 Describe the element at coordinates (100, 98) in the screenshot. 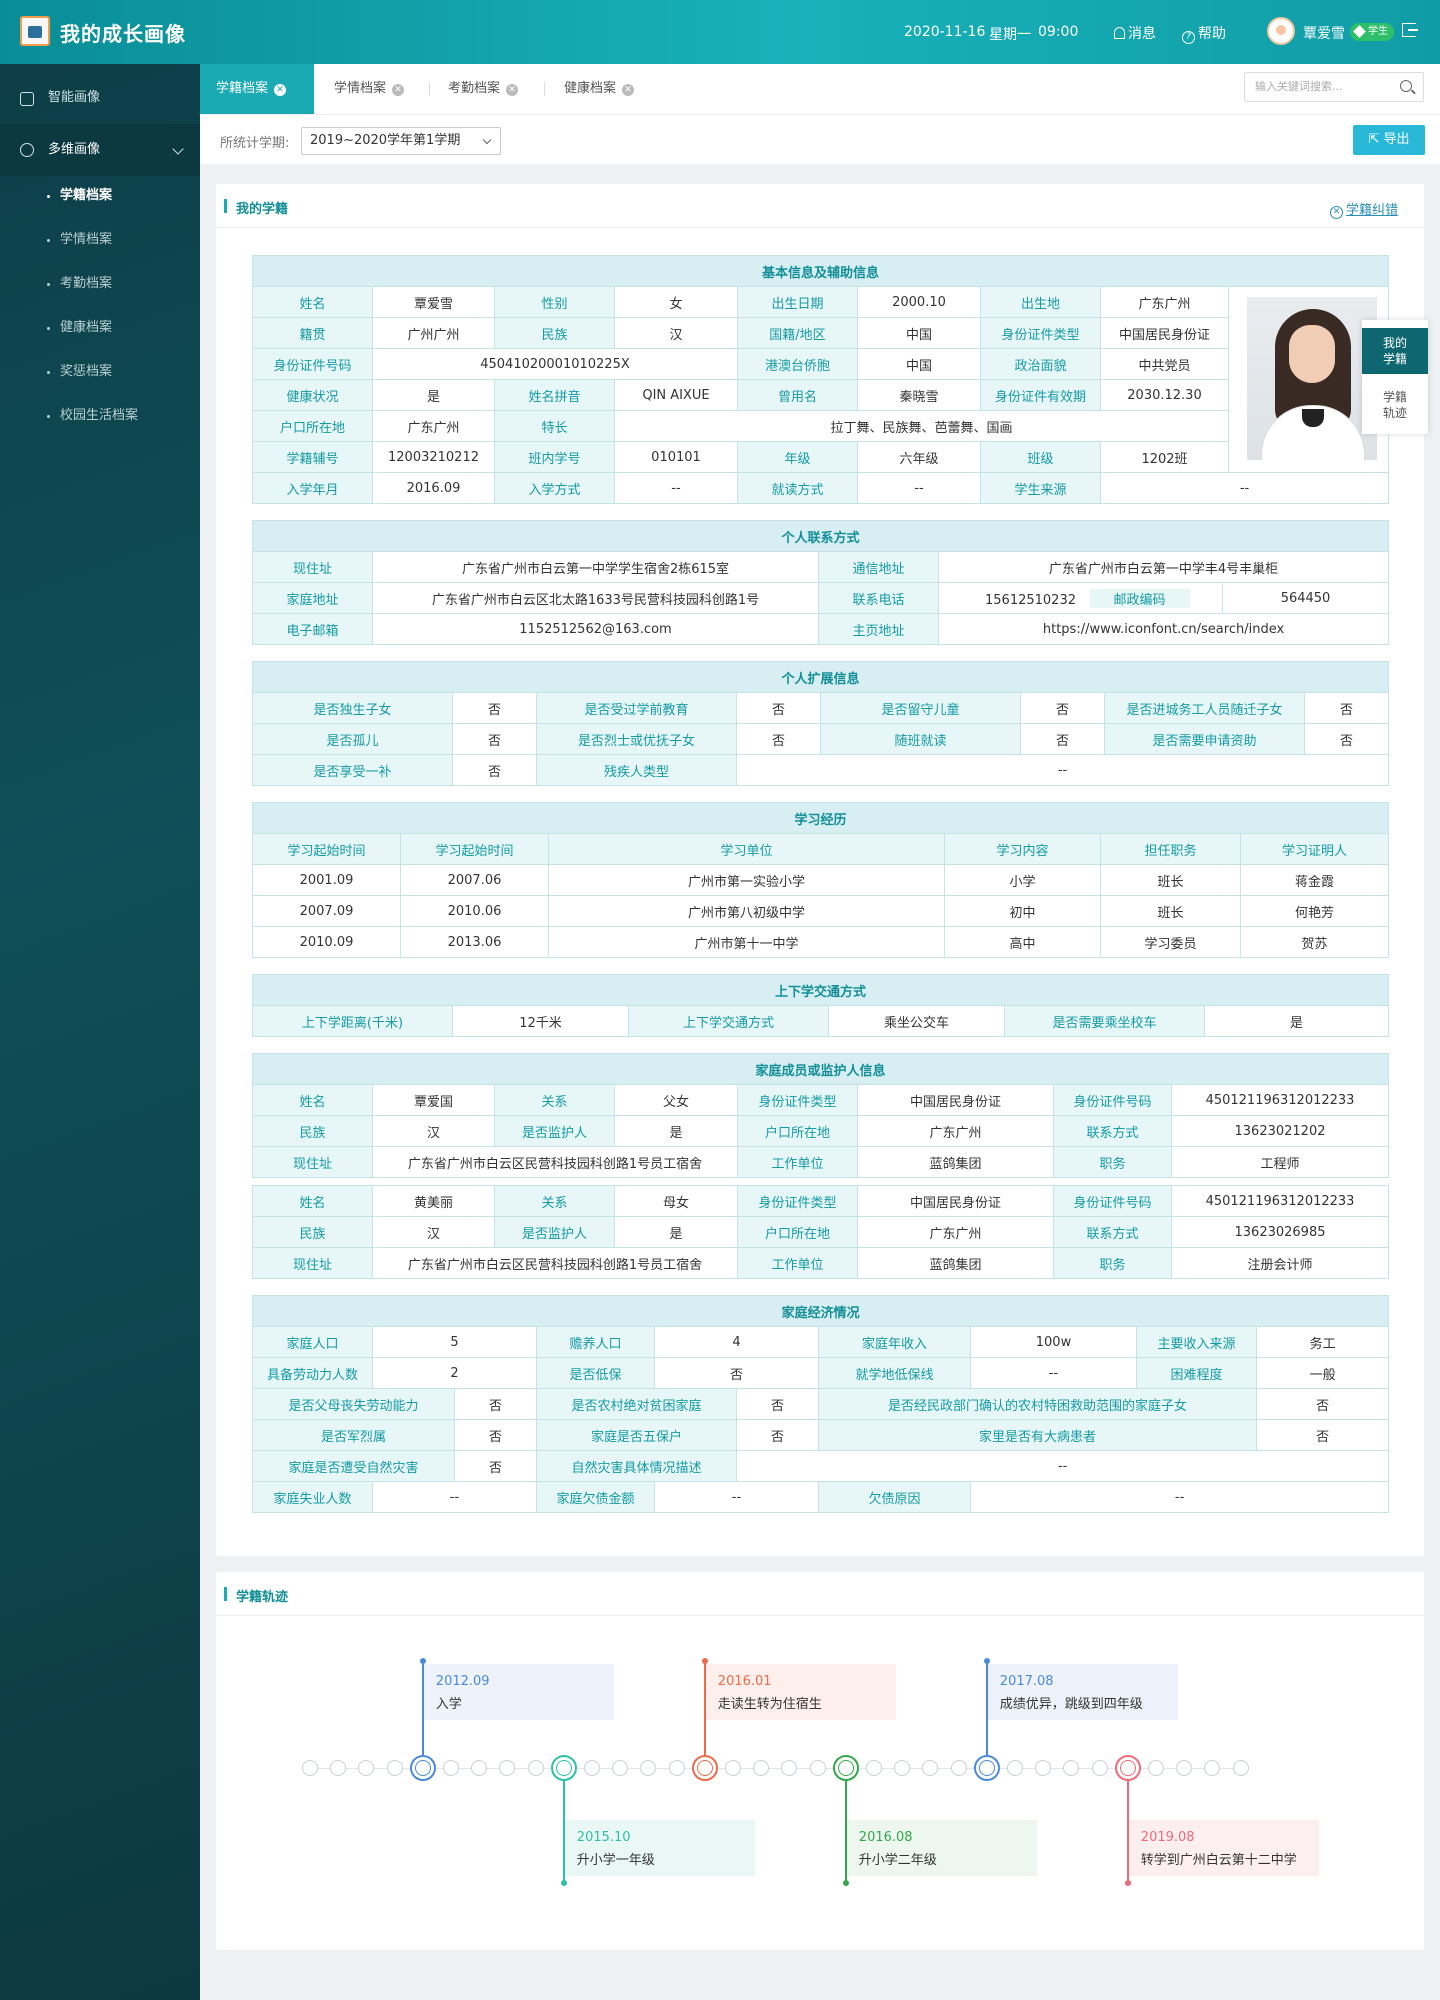

I see `sidebar-item-smart-portrait: 智能画像` at that location.